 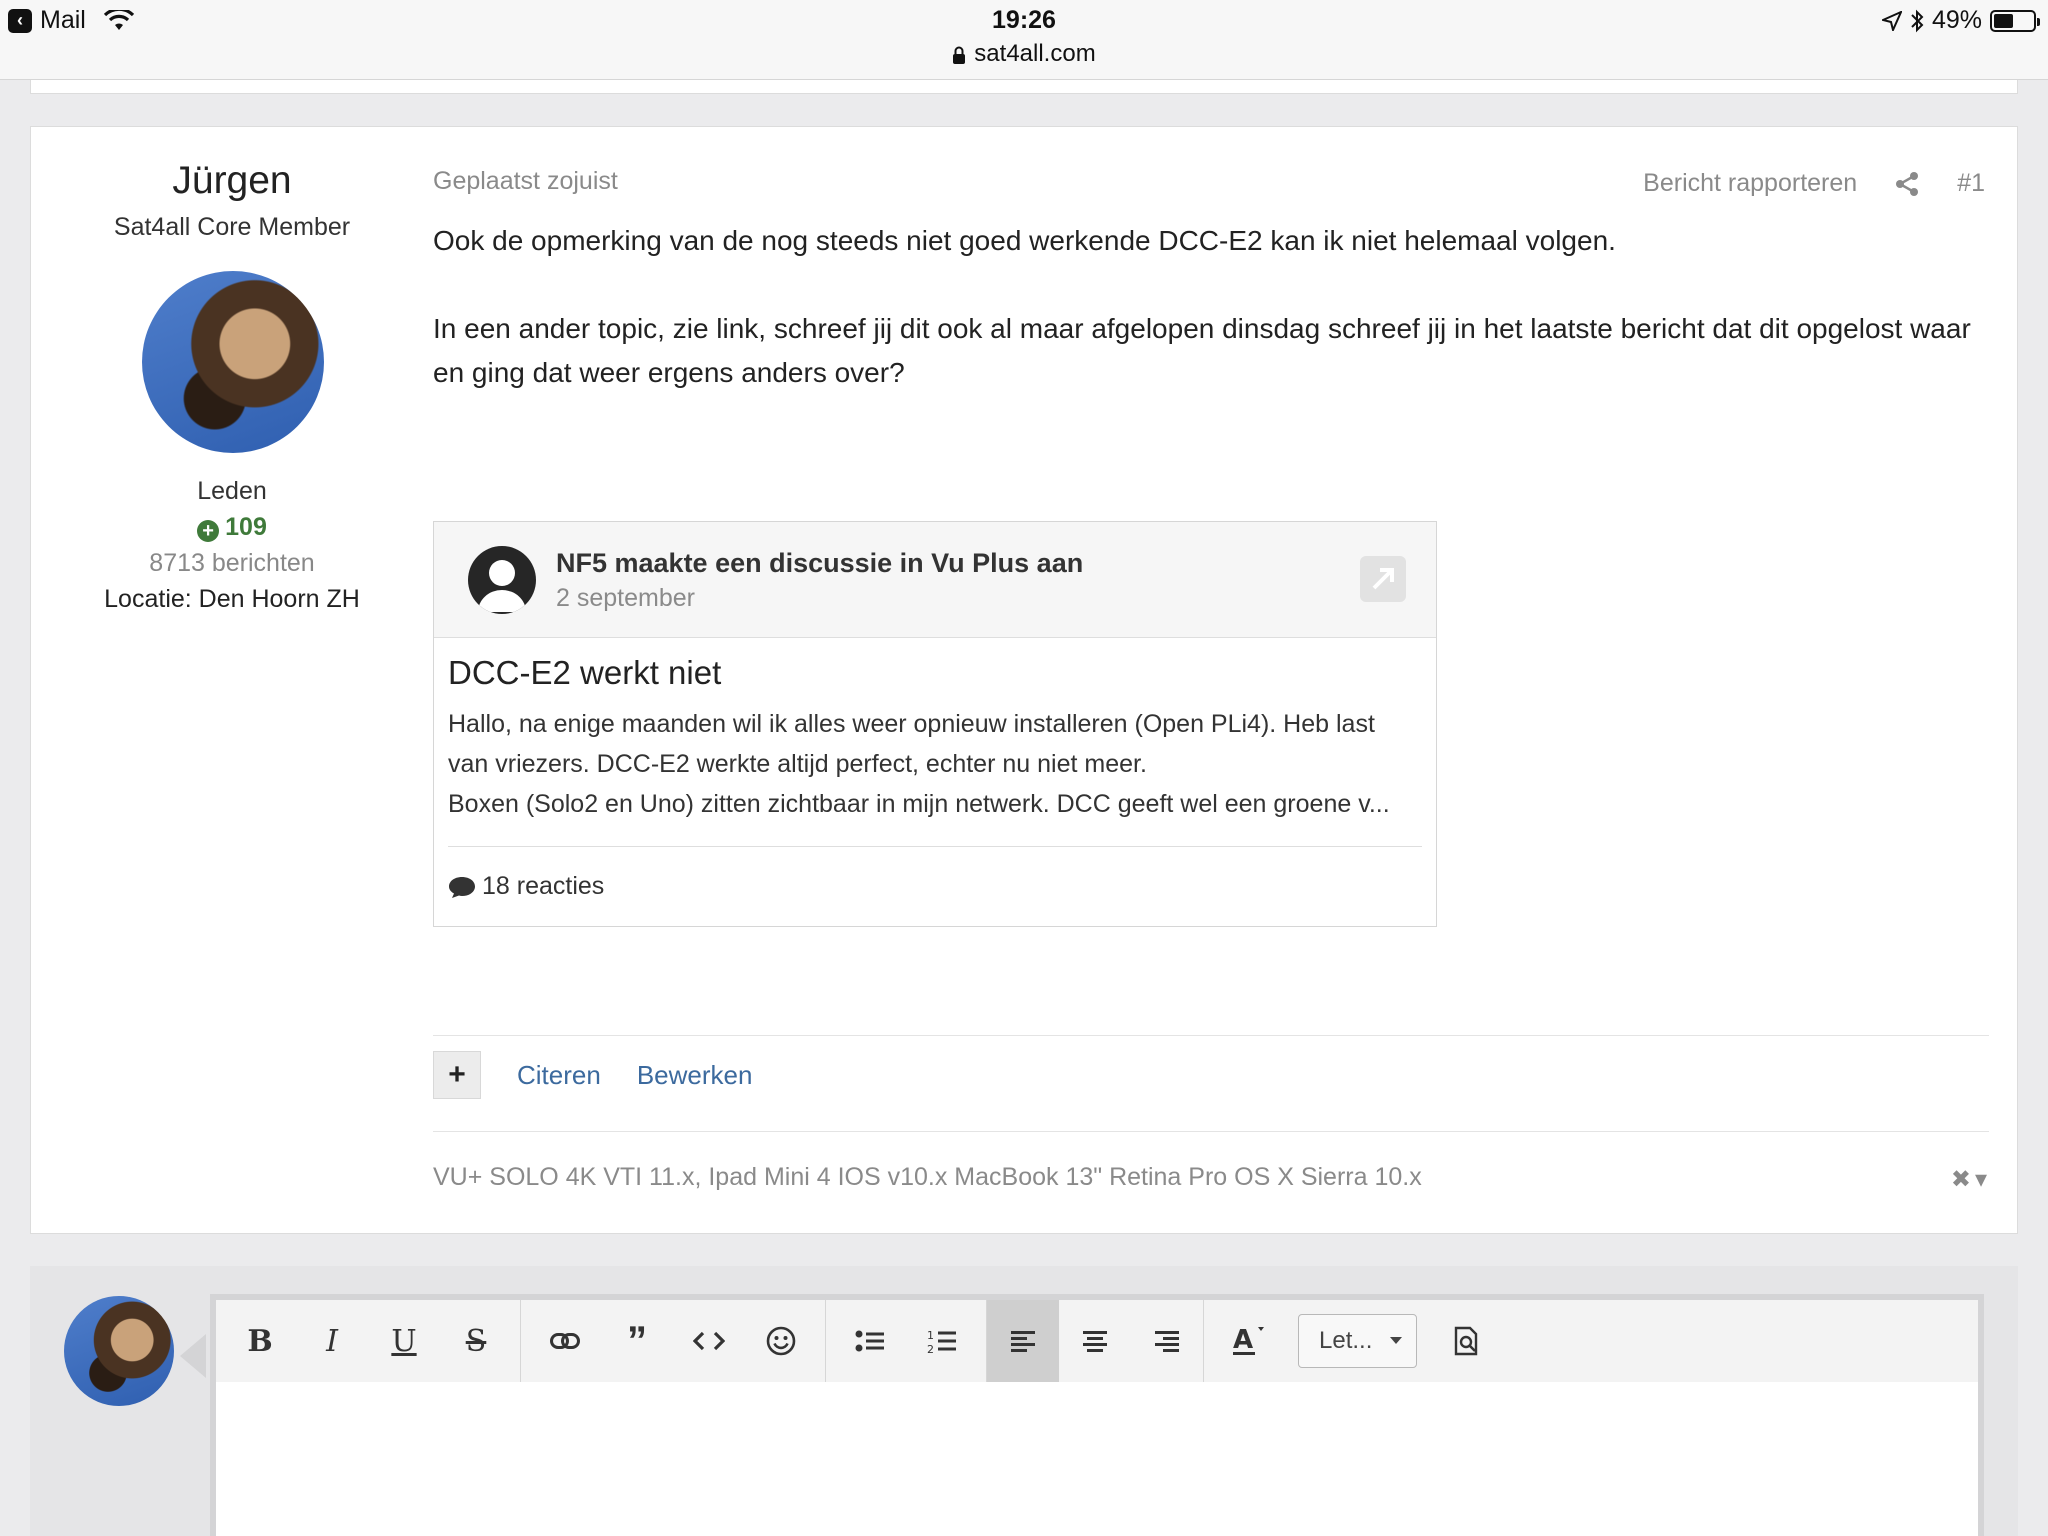 I want to click on previous-post-edge, so click(x=1024, y=87).